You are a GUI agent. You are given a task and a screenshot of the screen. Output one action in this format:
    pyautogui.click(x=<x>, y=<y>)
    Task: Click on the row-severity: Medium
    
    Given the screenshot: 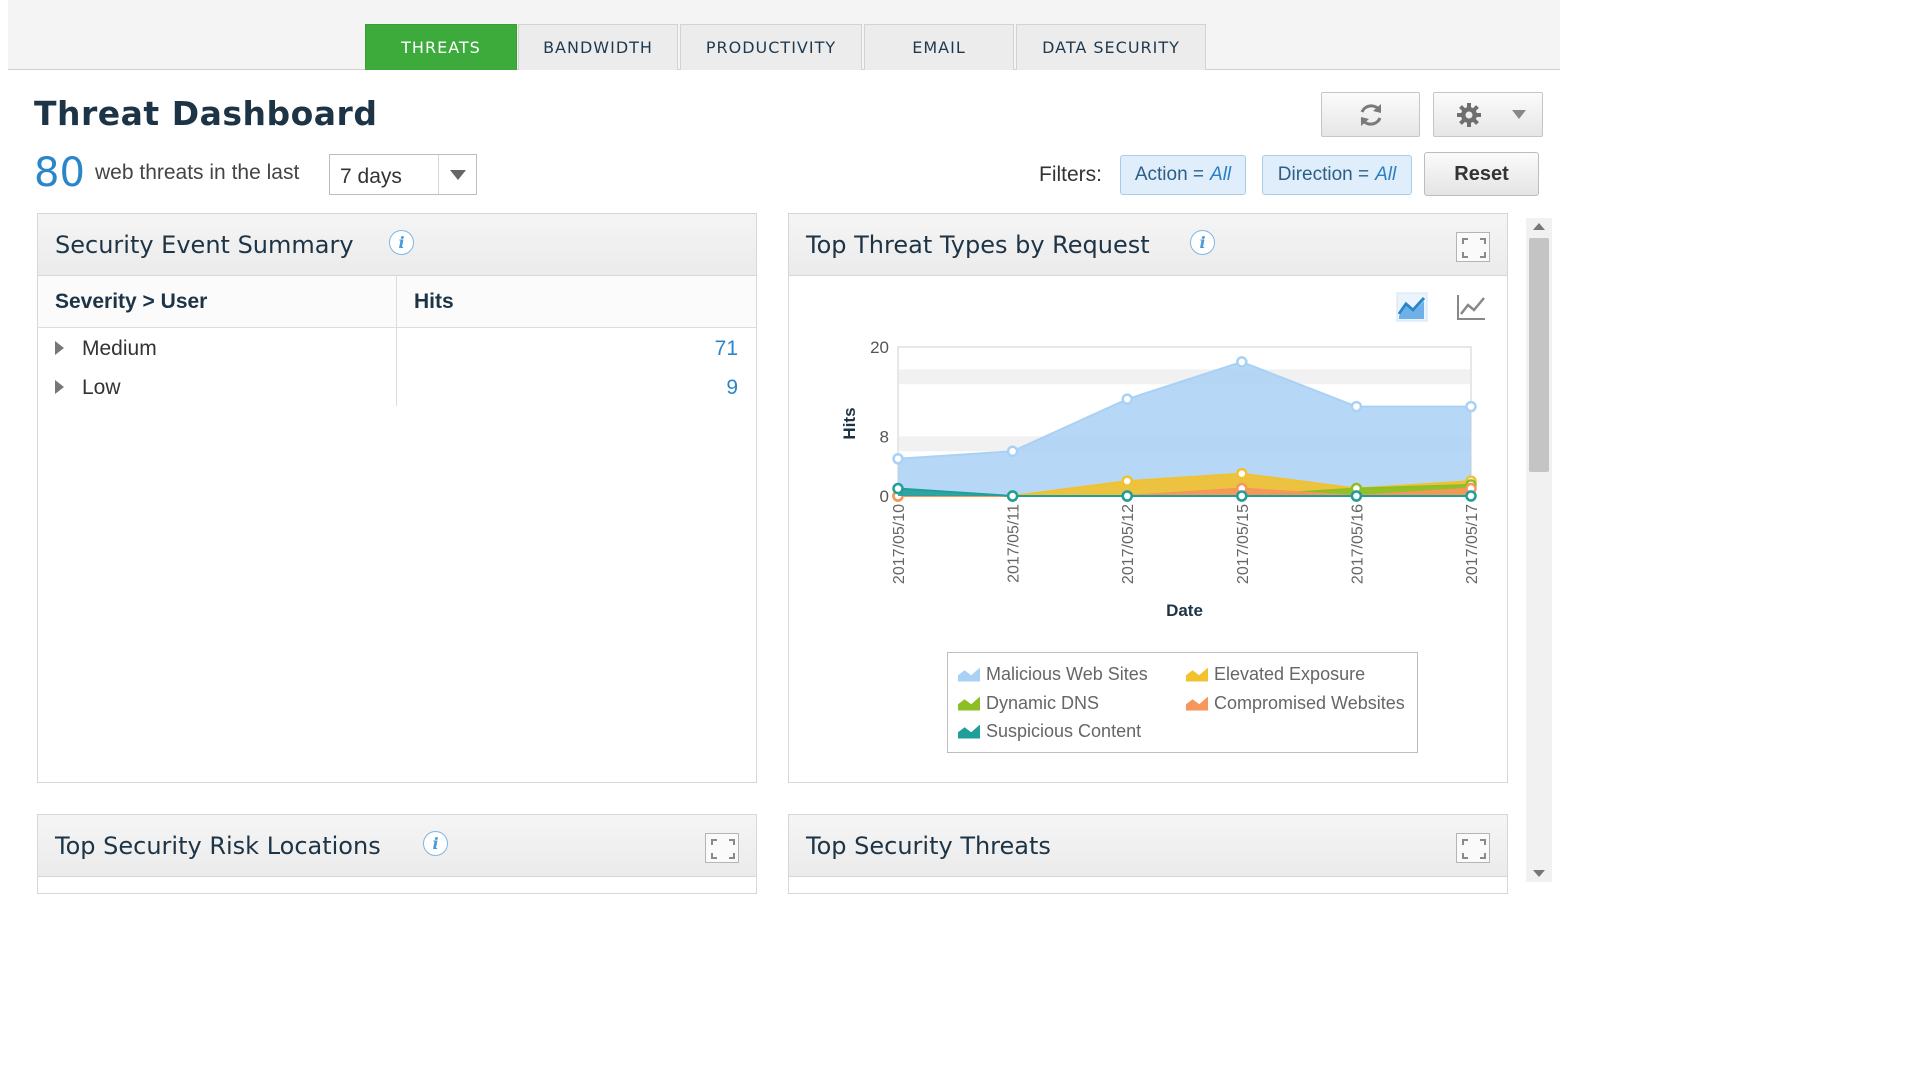 What is the action you would take?
    pyautogui.click(x=119, y=348)
    